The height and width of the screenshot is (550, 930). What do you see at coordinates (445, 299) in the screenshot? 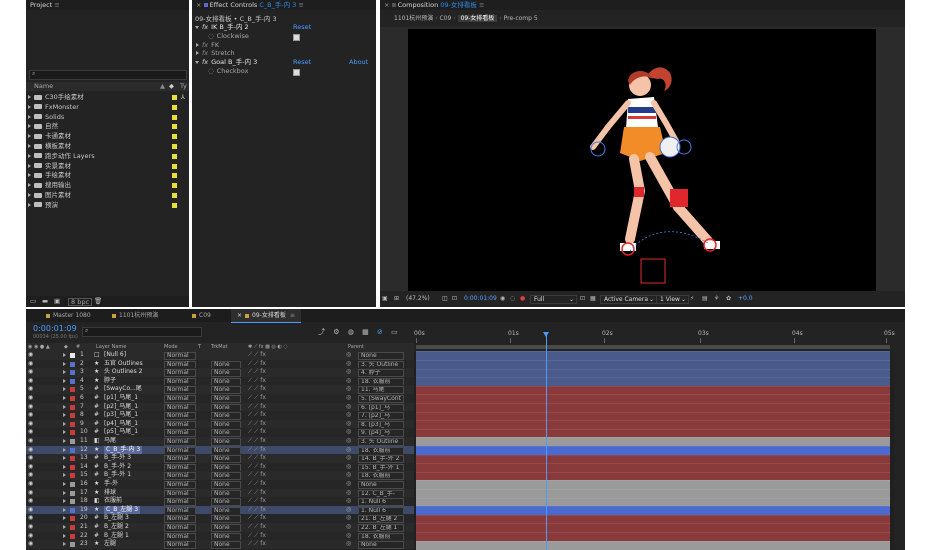
I see `mask-icon: ◫` at bounding box center [445, 299].